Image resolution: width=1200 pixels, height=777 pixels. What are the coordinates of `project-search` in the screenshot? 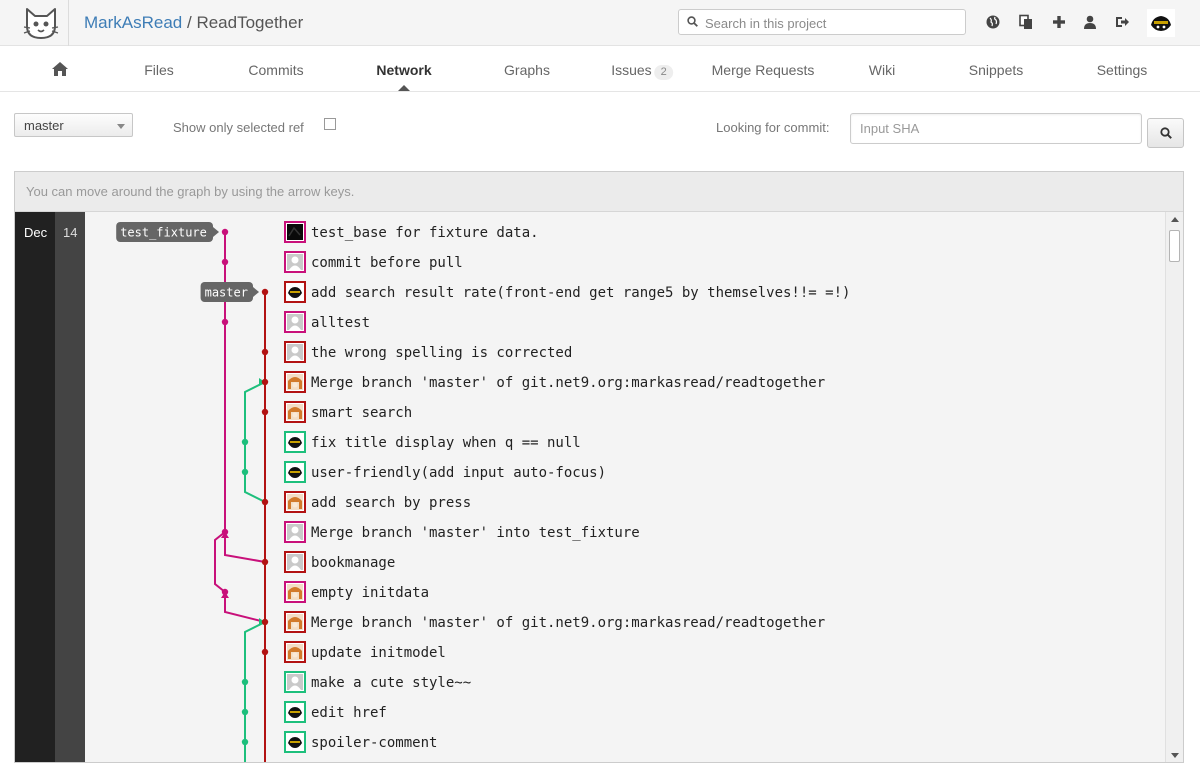 It's located at (822, 22).